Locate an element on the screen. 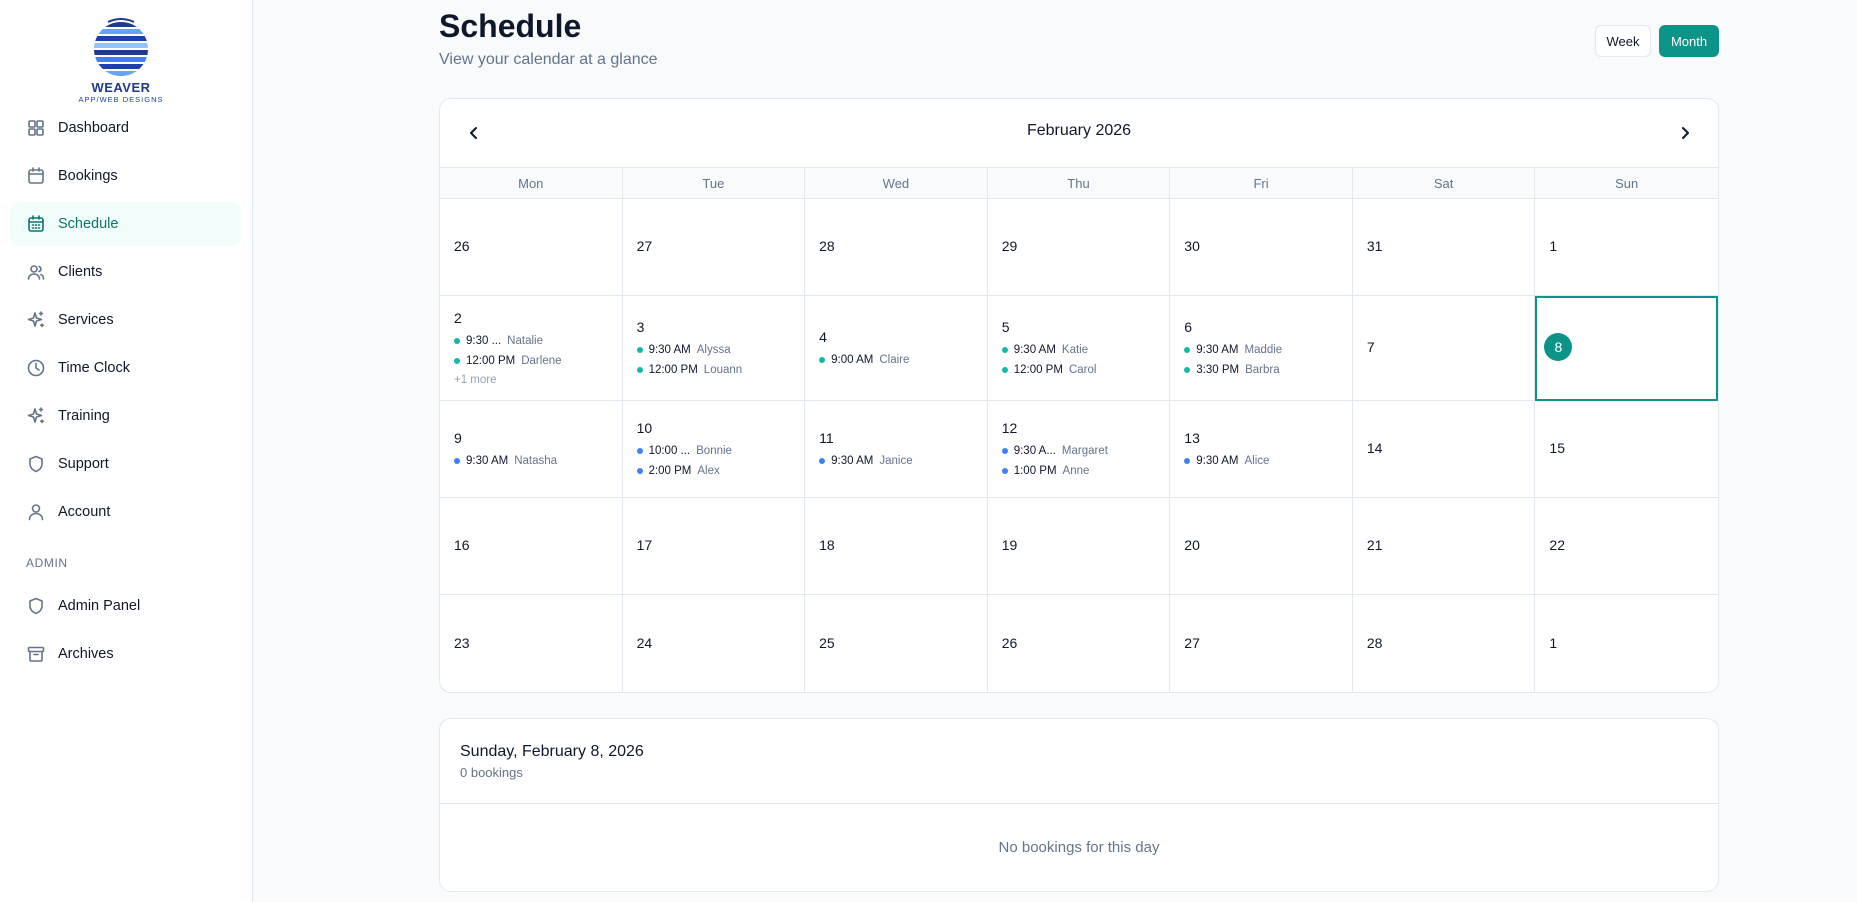  calendar-day-cell: 13 9:30 AM Alice is located at coordinates (1261, 449).